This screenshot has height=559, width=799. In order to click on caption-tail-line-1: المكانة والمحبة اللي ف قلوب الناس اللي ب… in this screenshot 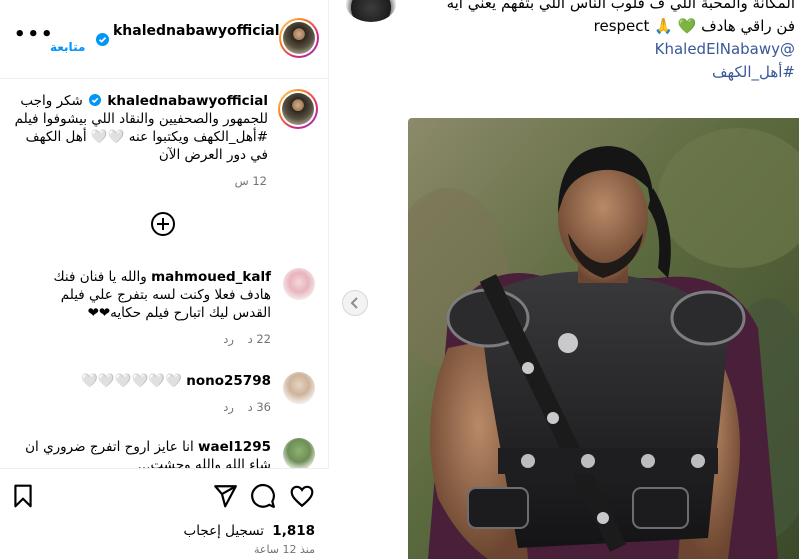, I will do `click(620, 6)`.